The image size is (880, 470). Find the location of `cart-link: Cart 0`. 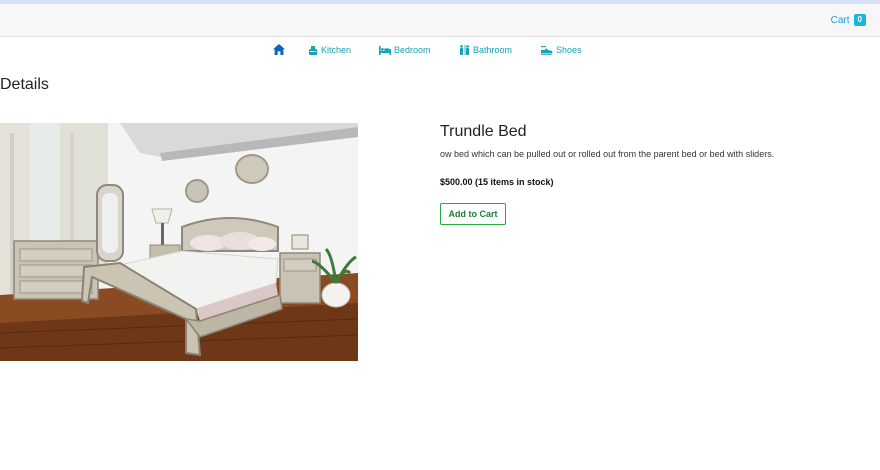

cart-link: Cart 0 is located at coordinates (848, 20).